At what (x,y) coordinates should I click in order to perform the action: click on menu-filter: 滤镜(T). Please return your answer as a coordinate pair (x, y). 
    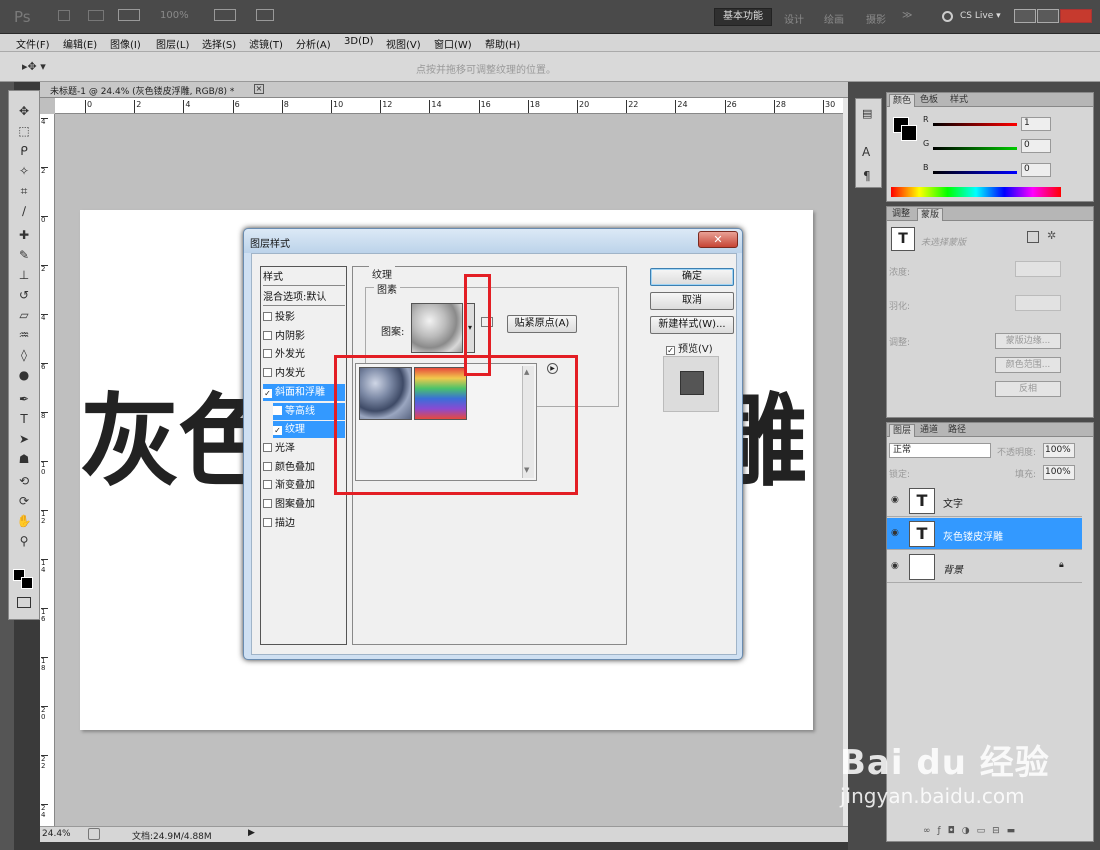
    Looking at the image, I should click on (266, 43).